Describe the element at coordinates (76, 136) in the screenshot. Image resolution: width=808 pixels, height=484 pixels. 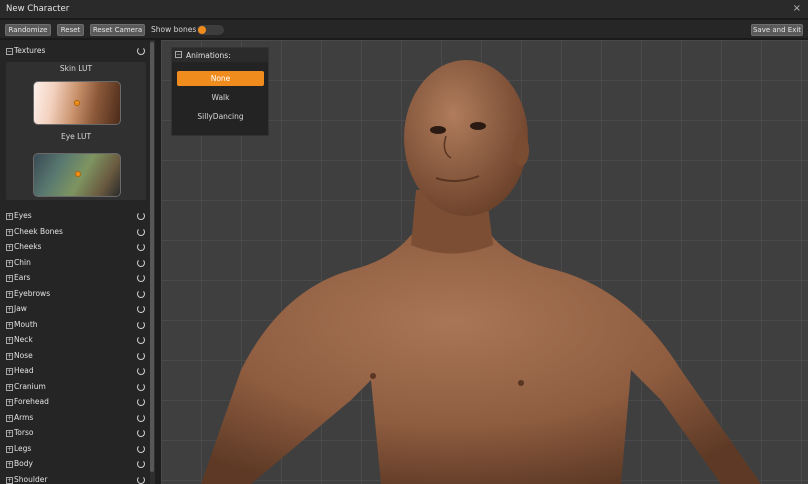
I see `eye-lut-label: Eye LUT` at that location.